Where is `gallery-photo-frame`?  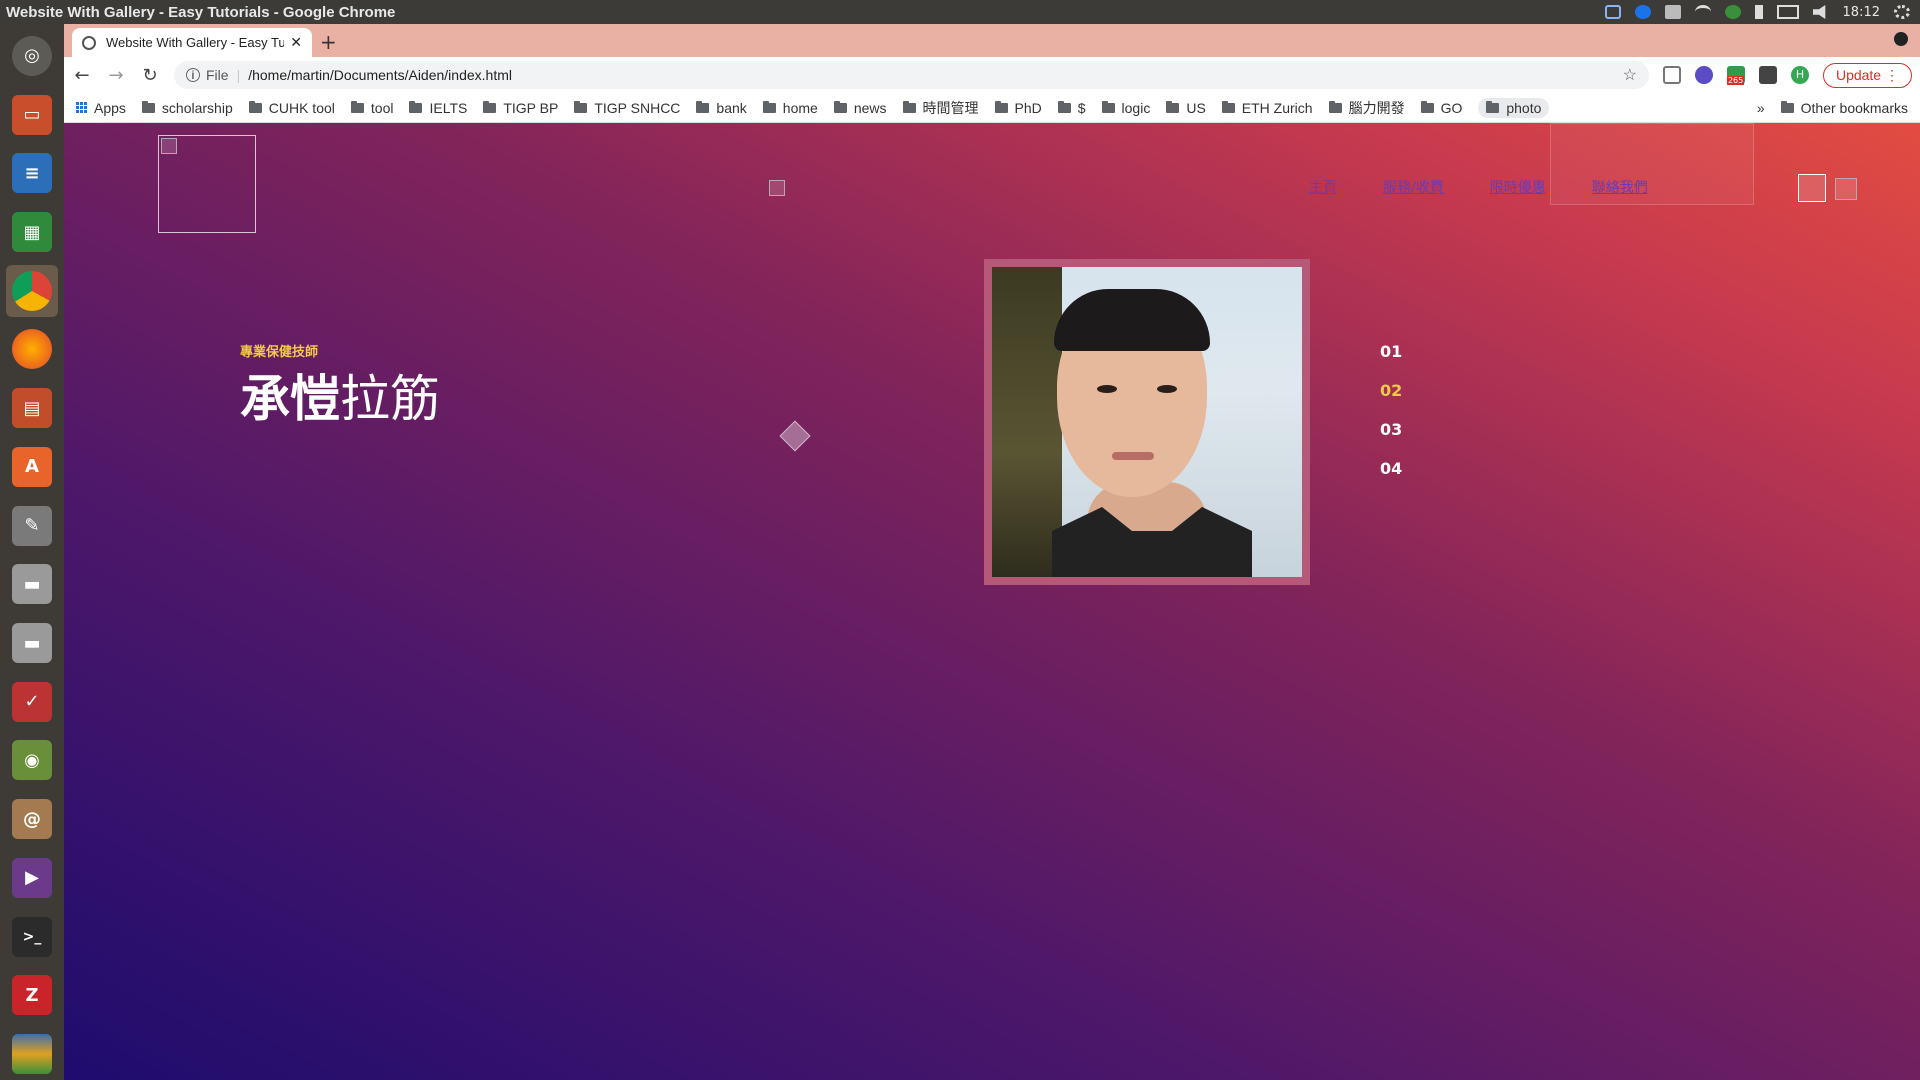 gallery-photo-frame is located at coordinates (1147, 422).